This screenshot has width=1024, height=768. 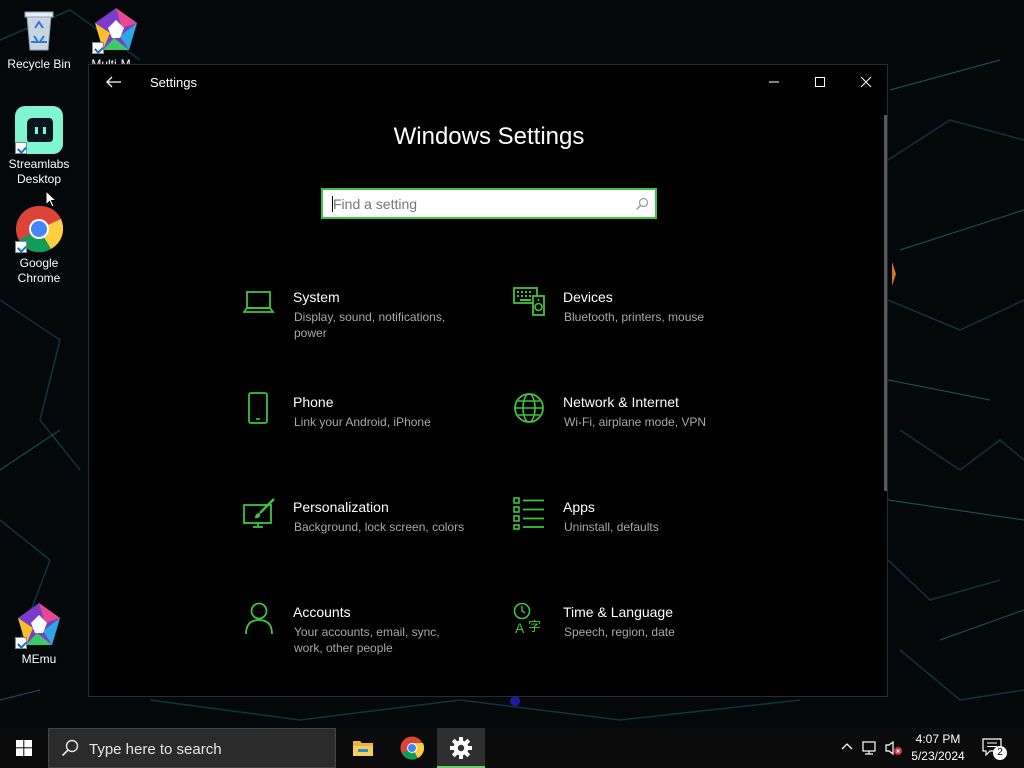 What do you see at coordinates (938, 739) in the screenshot?
I see `clock-time: 4:07 PM` at bounding box center [938, 739].